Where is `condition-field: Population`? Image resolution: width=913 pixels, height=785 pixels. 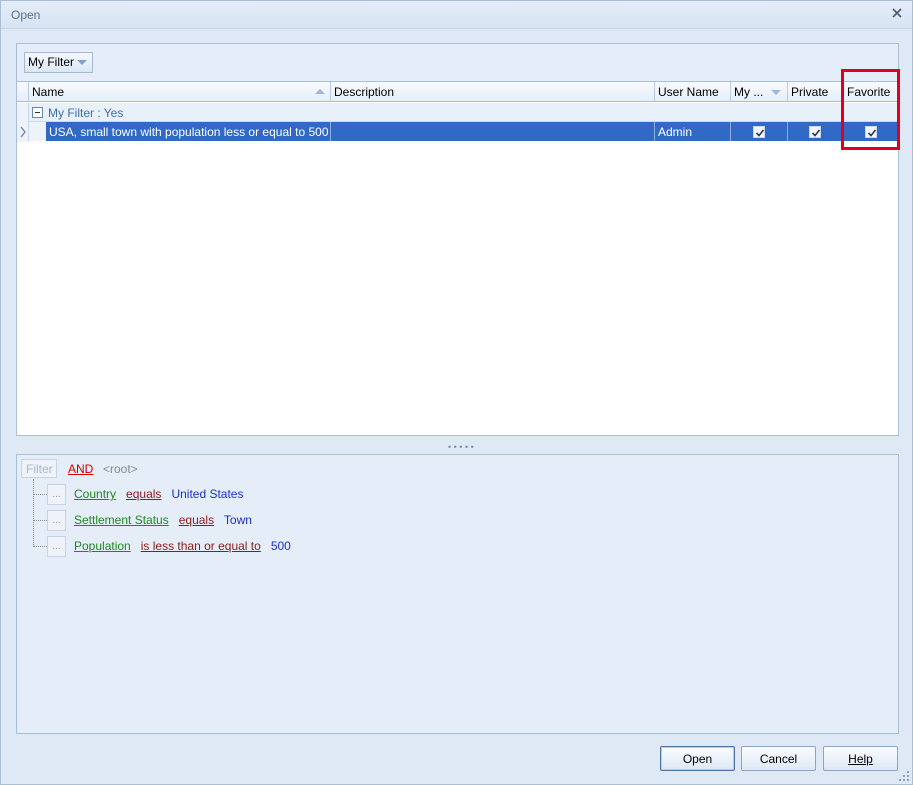
condition-field: Population is located at coordinates (102, 546).